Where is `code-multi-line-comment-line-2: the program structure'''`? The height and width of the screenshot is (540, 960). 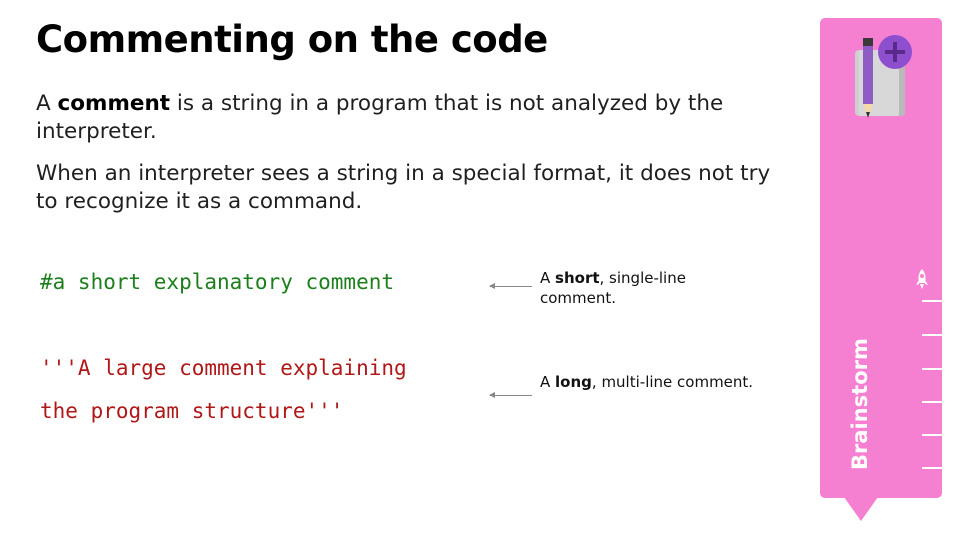
code-multi-line-comment-line-2: the program structure''' is located at coordinates (192, 411).